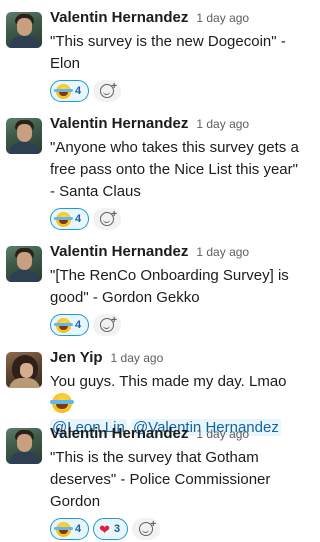  Describe the element at coordinates (105, 529) in the screenshot. I see `red-heart-icon: ❤` at that location.